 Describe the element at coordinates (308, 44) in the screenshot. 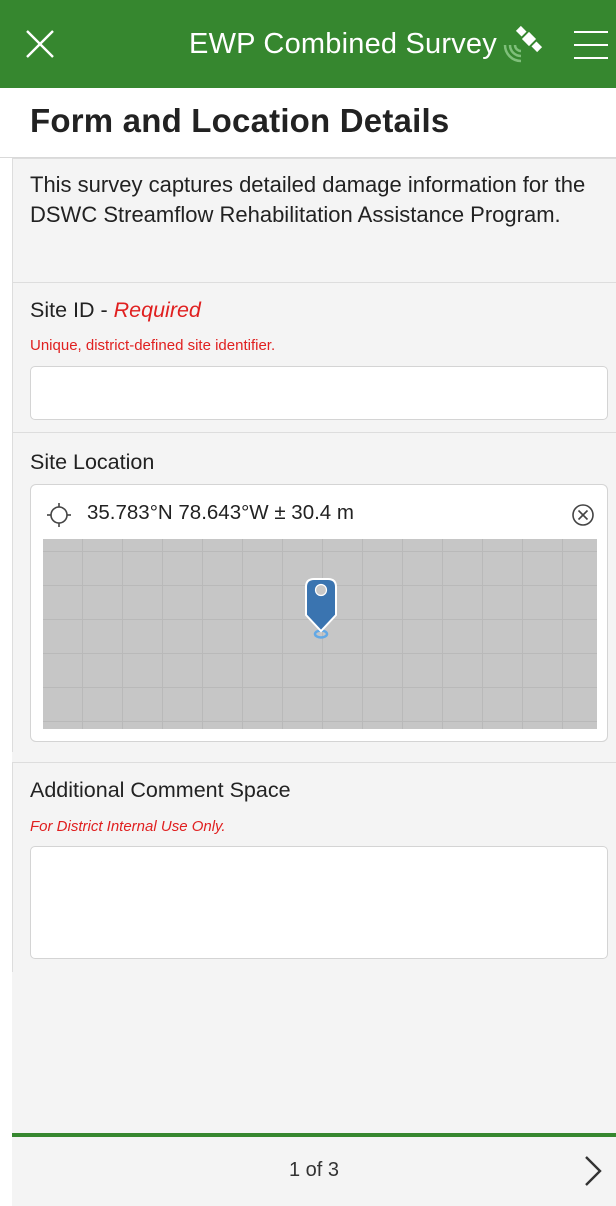

I see `app-header: EWP Combined Survey` at that location.